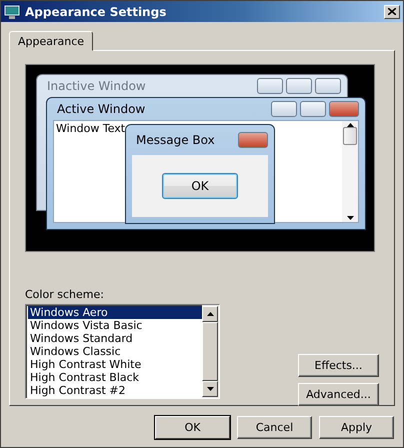  I want to click on scroll-up-button, so click(210, 314).